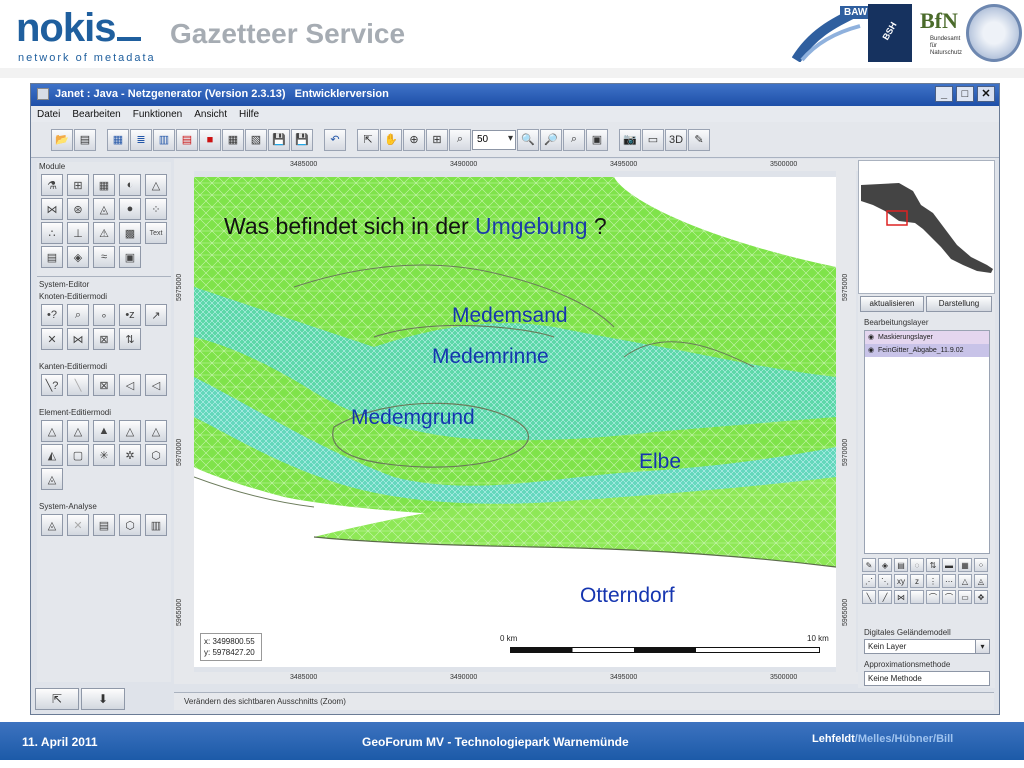  What do you see at coordinates (986, 94) in the screenshot?
I see `close-button: ✕` at bounding box center [986, 94].